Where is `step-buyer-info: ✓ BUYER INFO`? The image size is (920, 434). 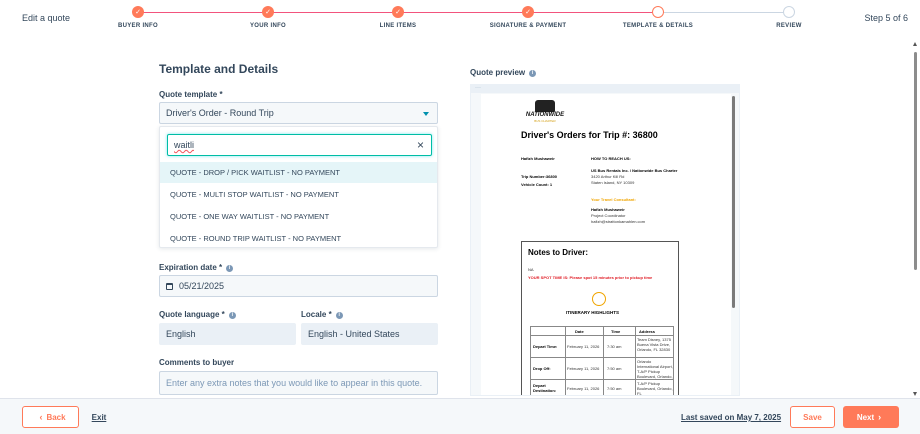
step-buyer-info: ✓ BUYER INFO is located at coordinates (138, 17).